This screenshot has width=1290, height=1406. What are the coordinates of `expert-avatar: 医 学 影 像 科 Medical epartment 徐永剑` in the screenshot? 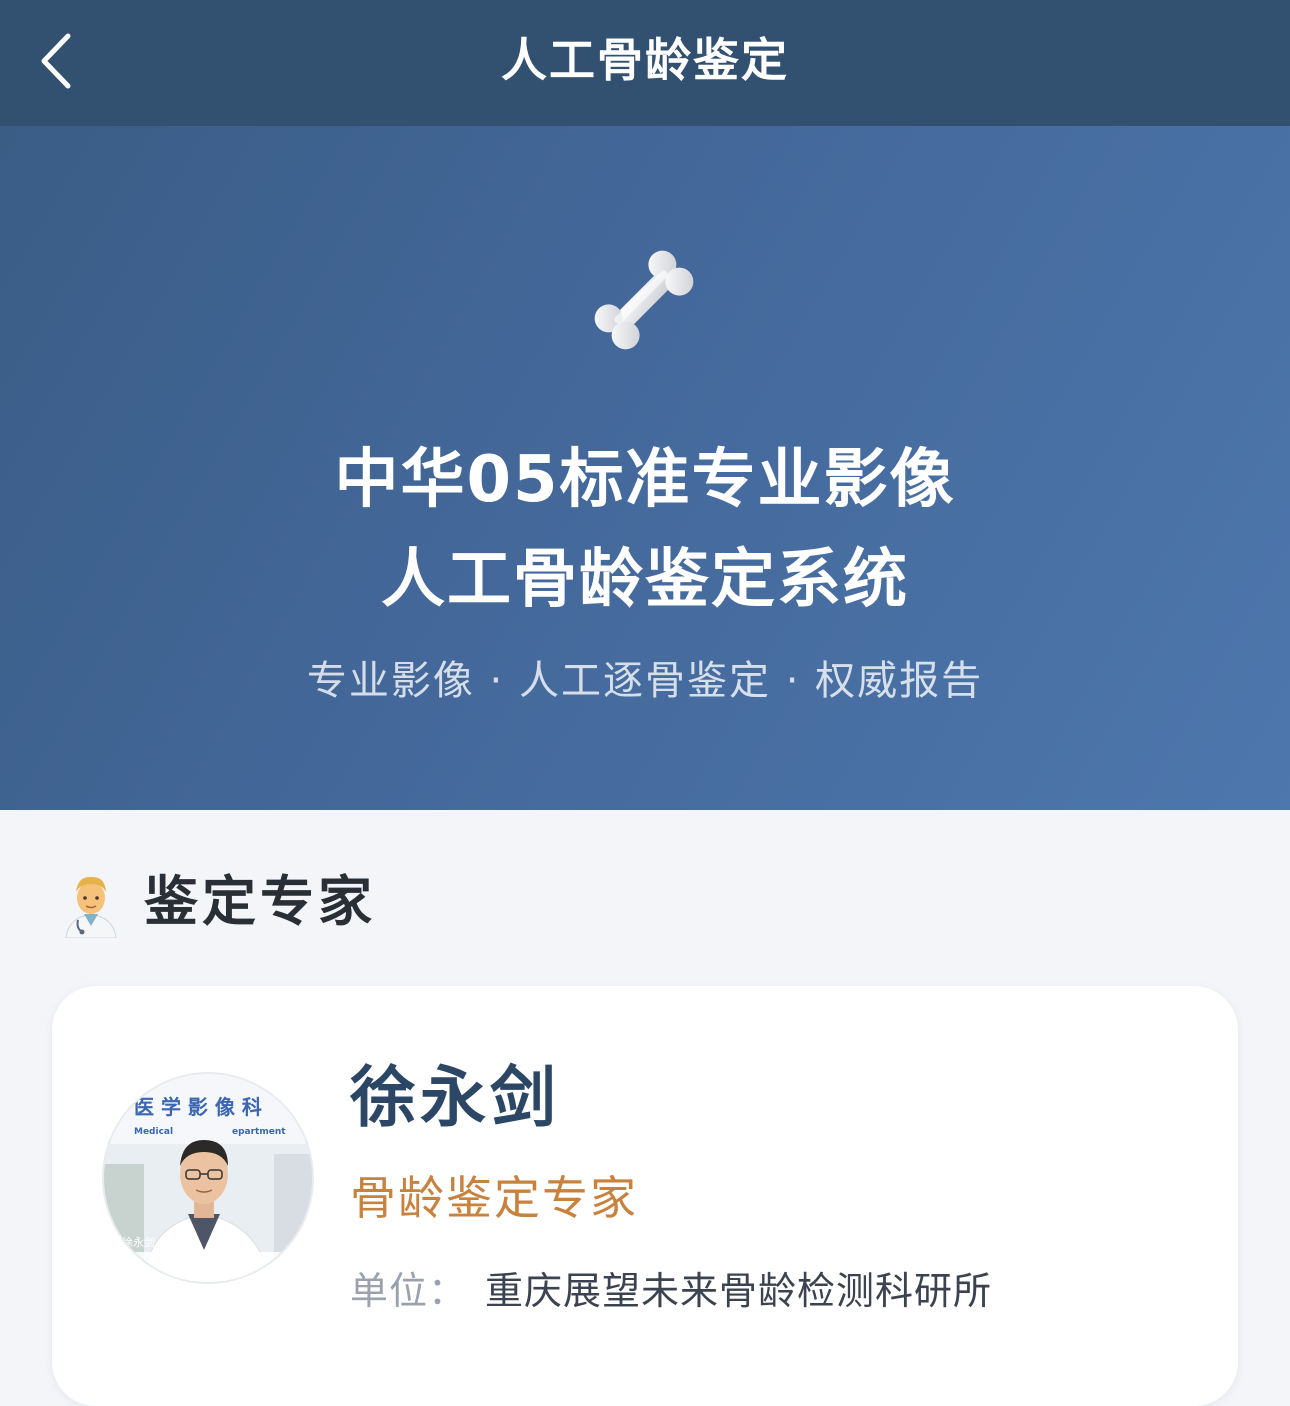 It's located at (208, 1178).